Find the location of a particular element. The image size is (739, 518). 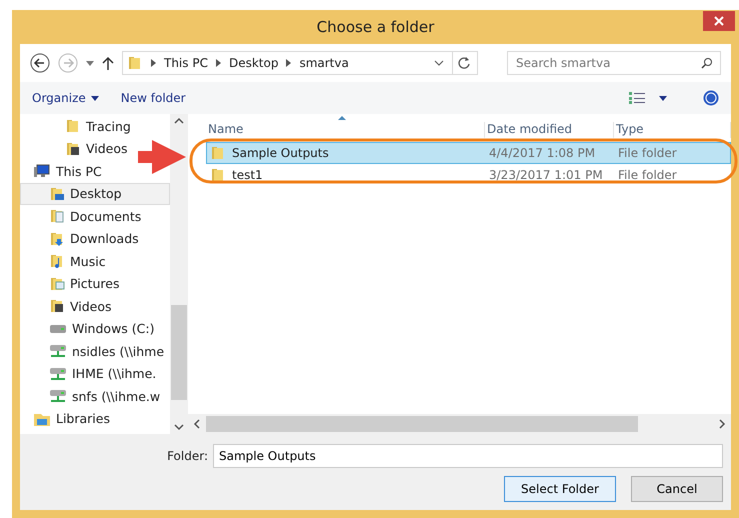

sidebar-item: Documents is located at coordinates (83, 216).